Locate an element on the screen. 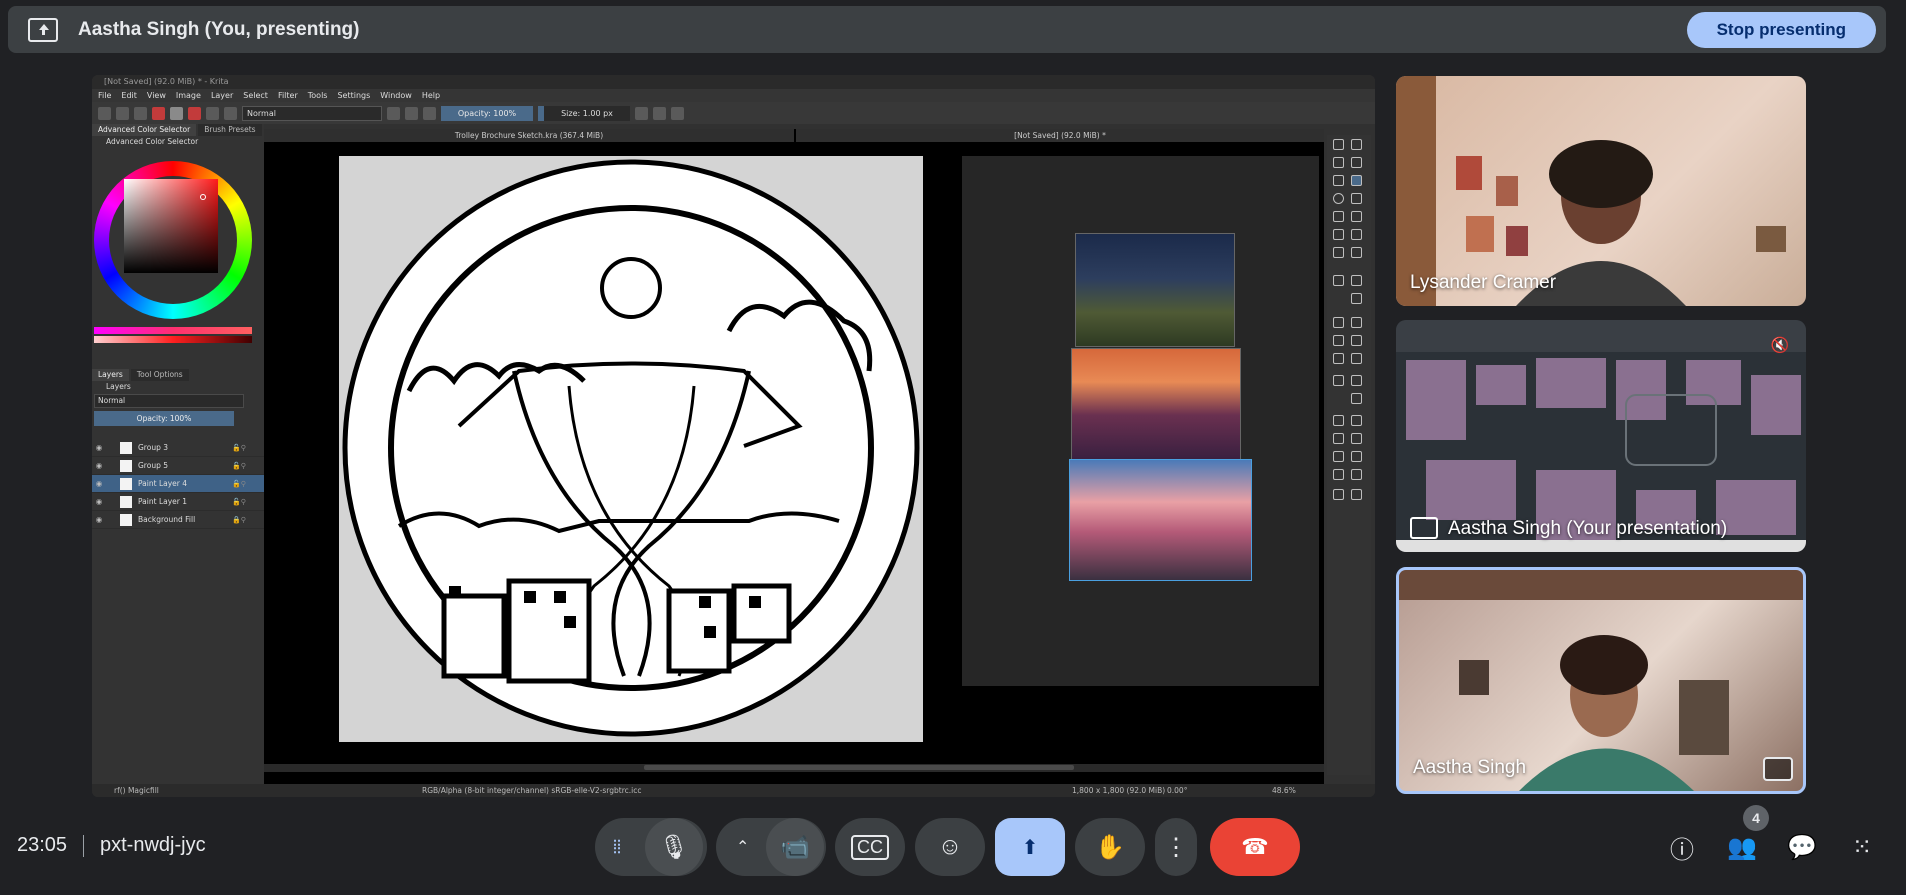 The height and width of the screenshot is (895, 1906). select-shape-icon is located at coordinates (1356, 144).